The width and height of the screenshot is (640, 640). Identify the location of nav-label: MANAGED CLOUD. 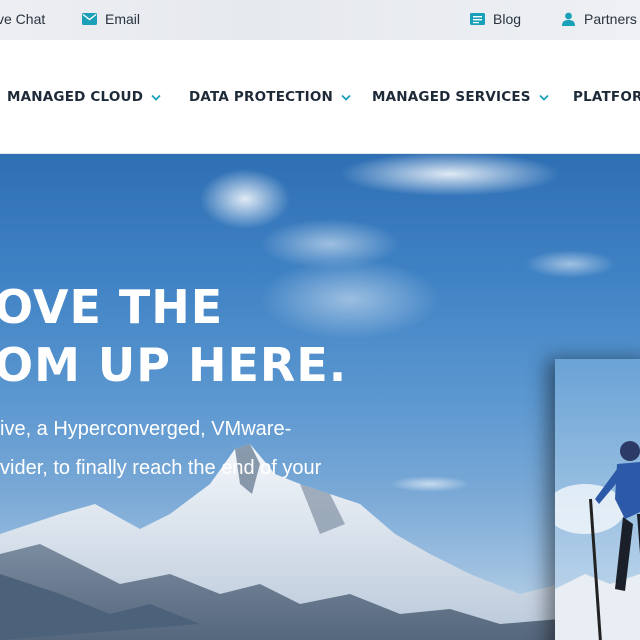
(75, 97).